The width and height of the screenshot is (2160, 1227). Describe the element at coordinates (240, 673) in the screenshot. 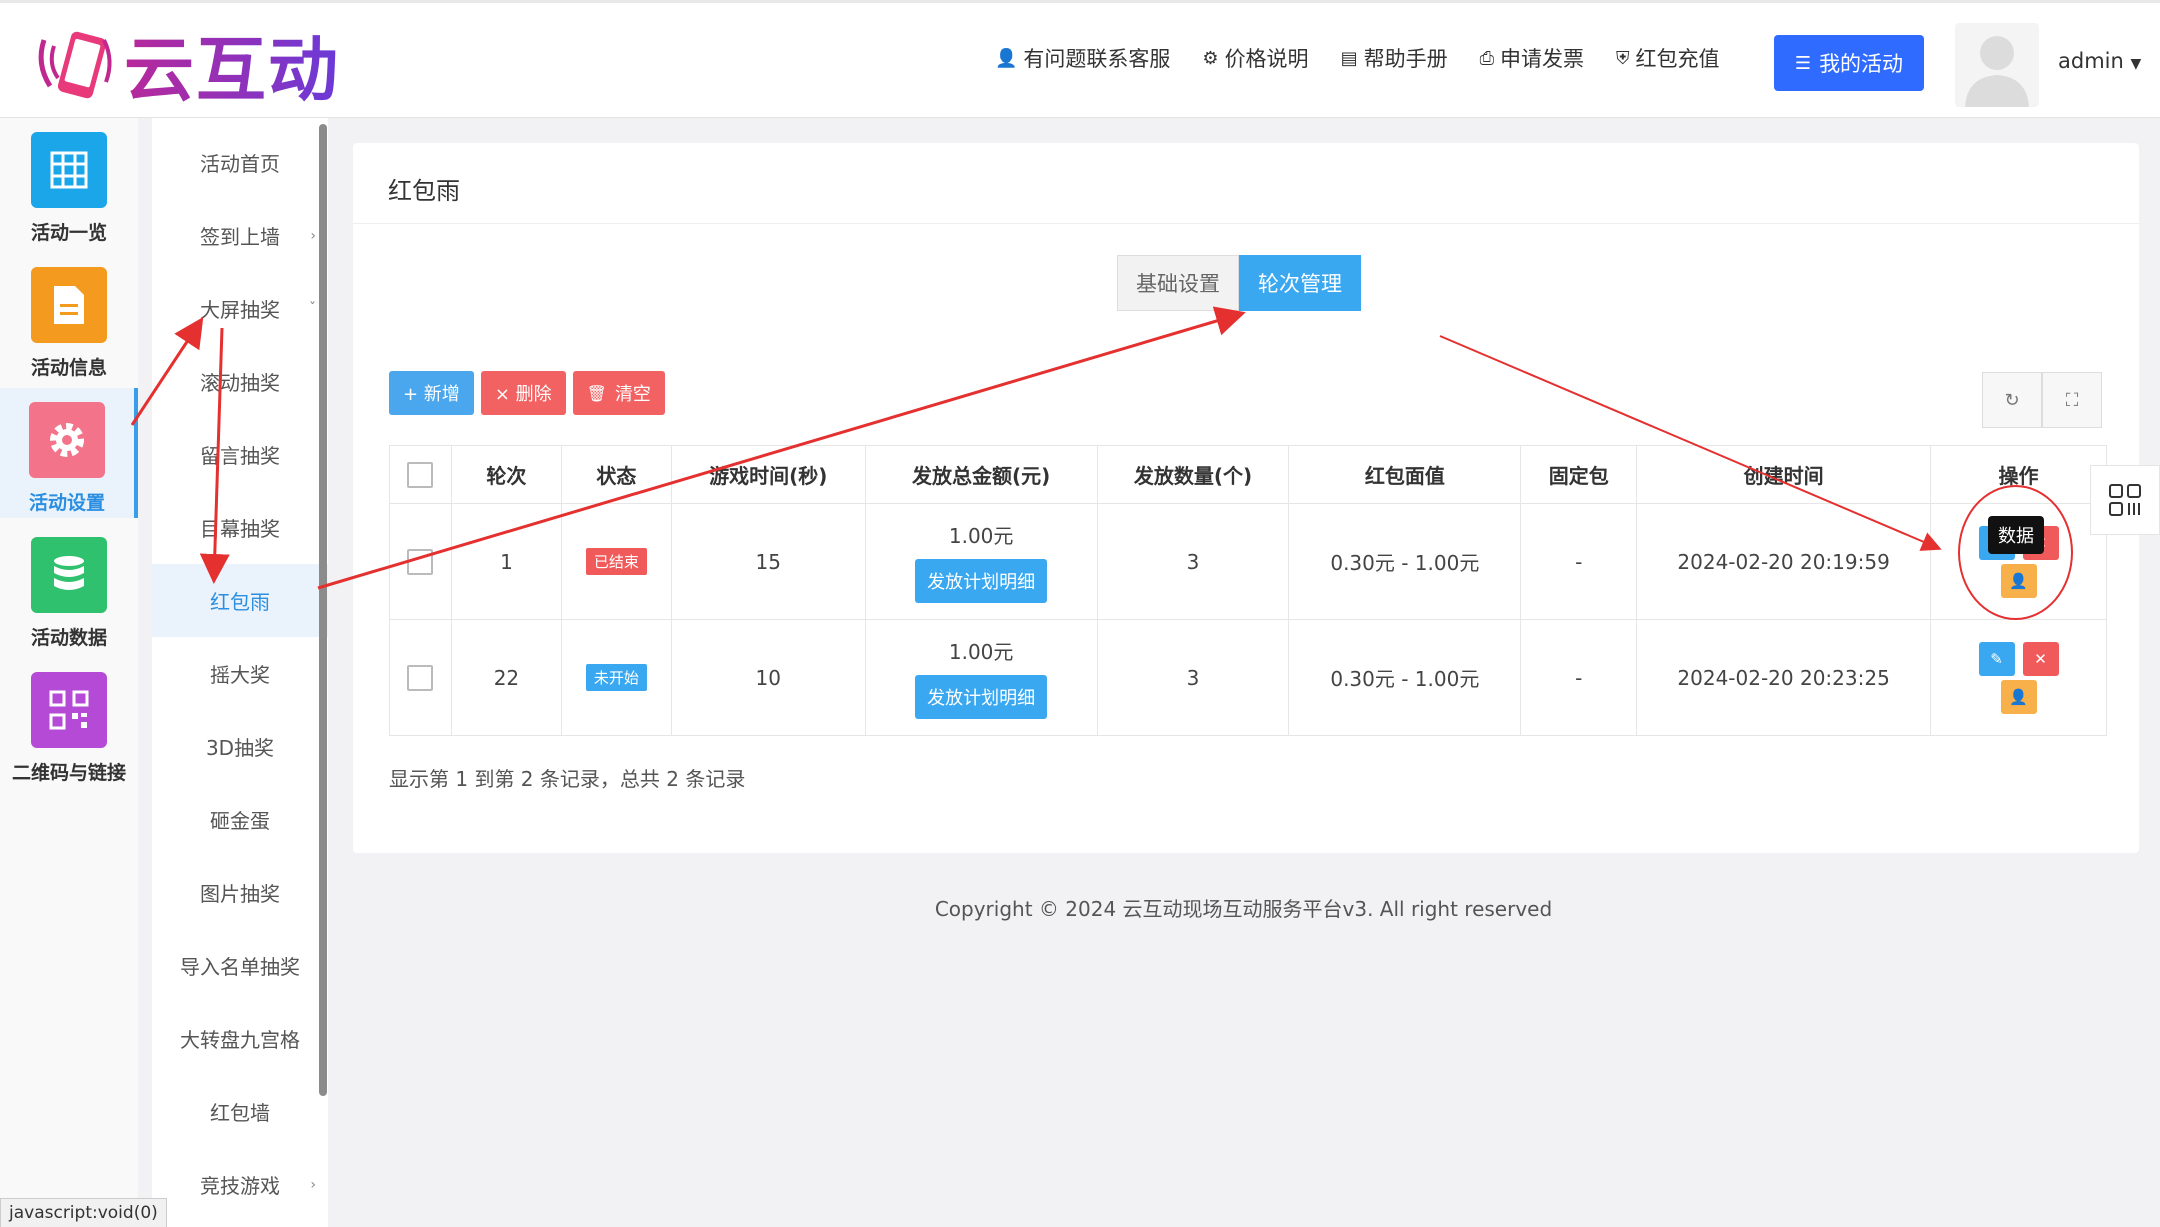

I see `submenu-item-shake: 摇大奖` at that location.